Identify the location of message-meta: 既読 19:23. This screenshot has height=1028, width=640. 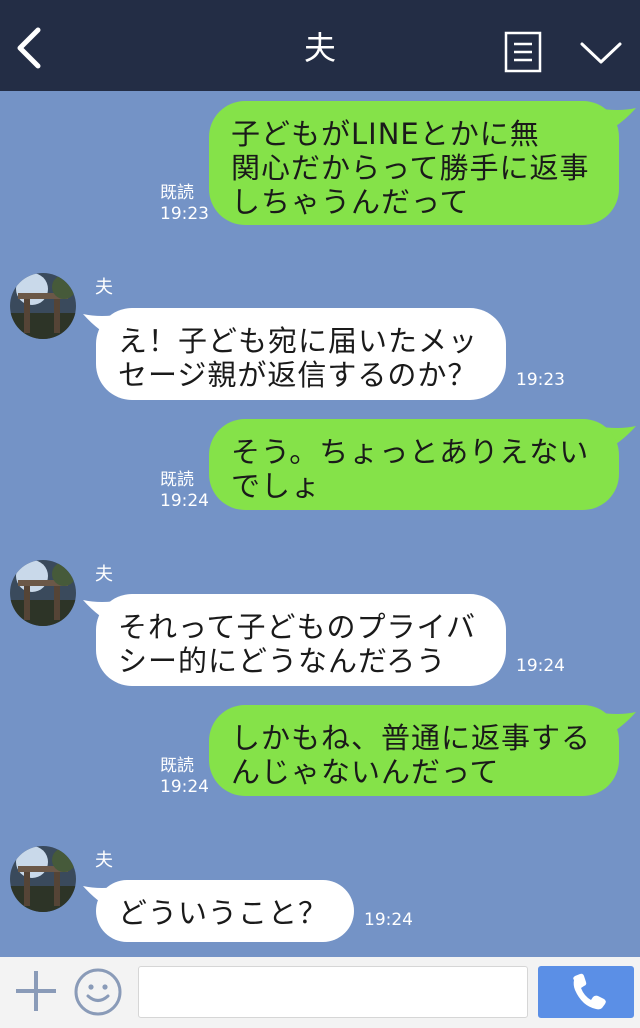
(184, 204).